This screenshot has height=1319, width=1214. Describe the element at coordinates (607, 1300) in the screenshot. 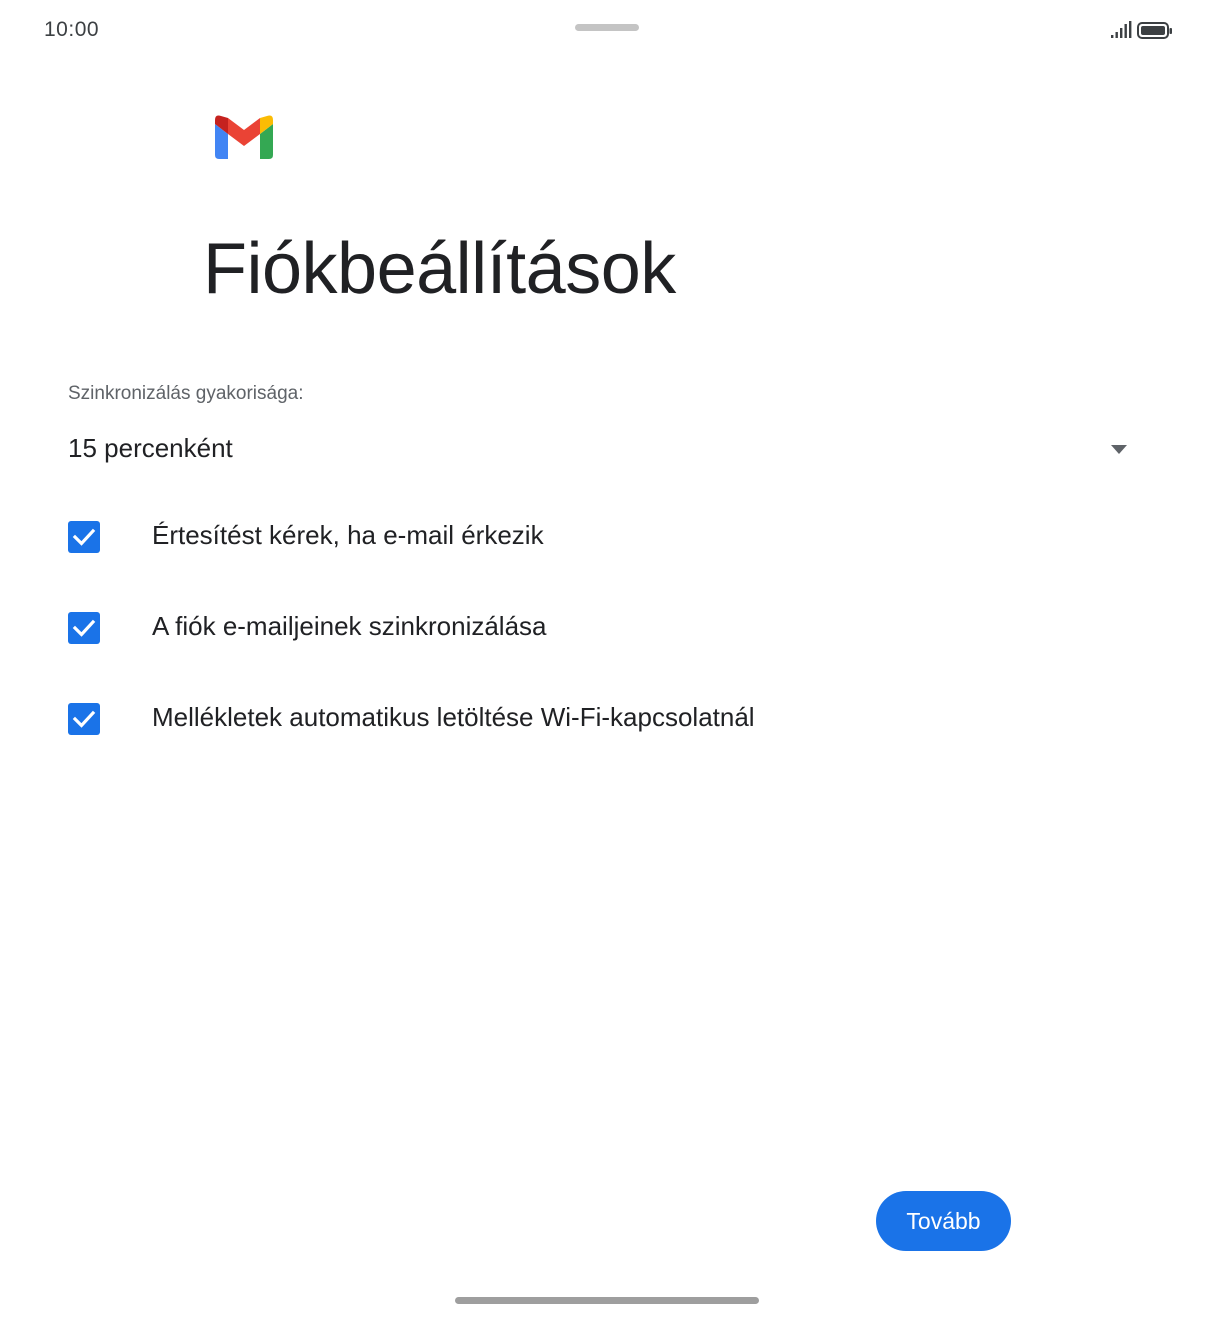

I see `home-indicator` at that location.